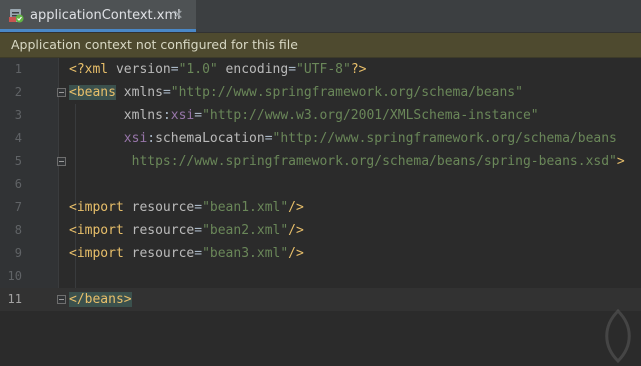 This screenshot has width=641, height=366. Describe the element at coordinates (18, 230) in the screenshot. I see `line-number: 8` at that location.